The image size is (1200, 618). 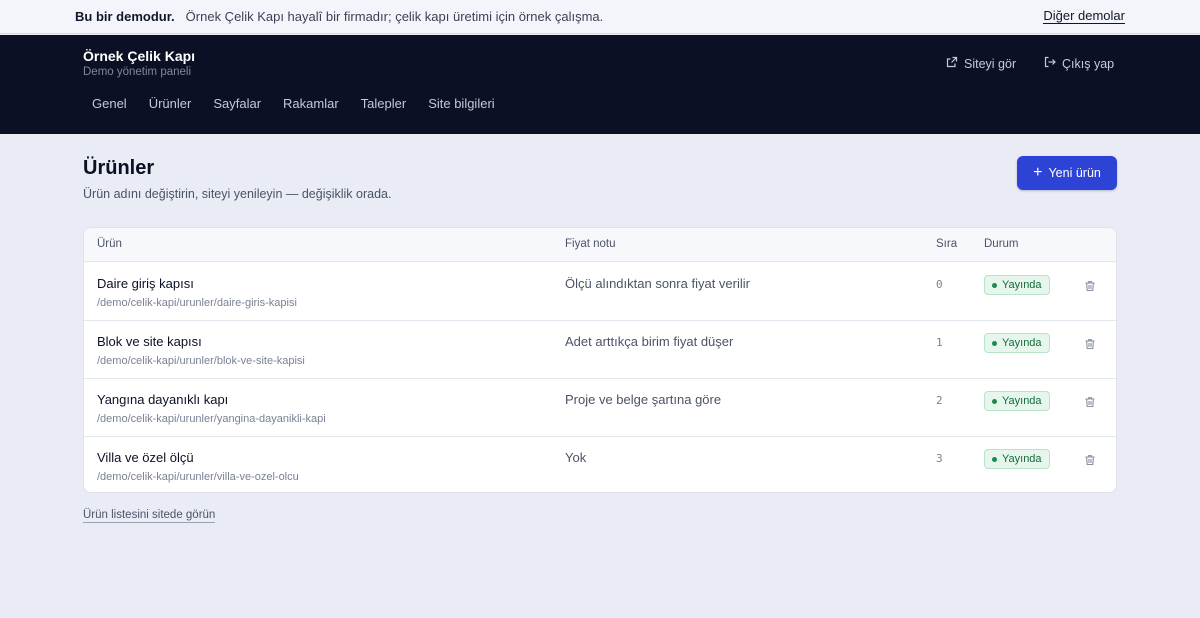 What do you see at coordinates (1050, 63) in the screenshot?
I see `logout-icon` at bounding box center [1050, 63].